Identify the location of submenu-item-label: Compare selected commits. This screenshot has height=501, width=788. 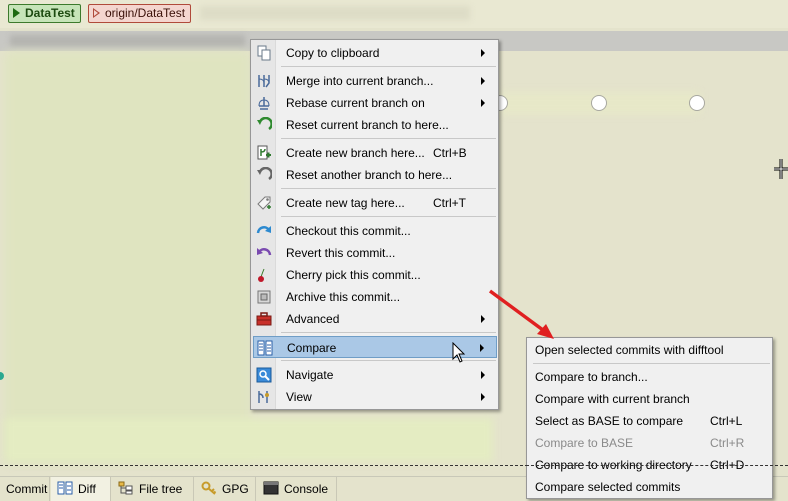
(608, 487).